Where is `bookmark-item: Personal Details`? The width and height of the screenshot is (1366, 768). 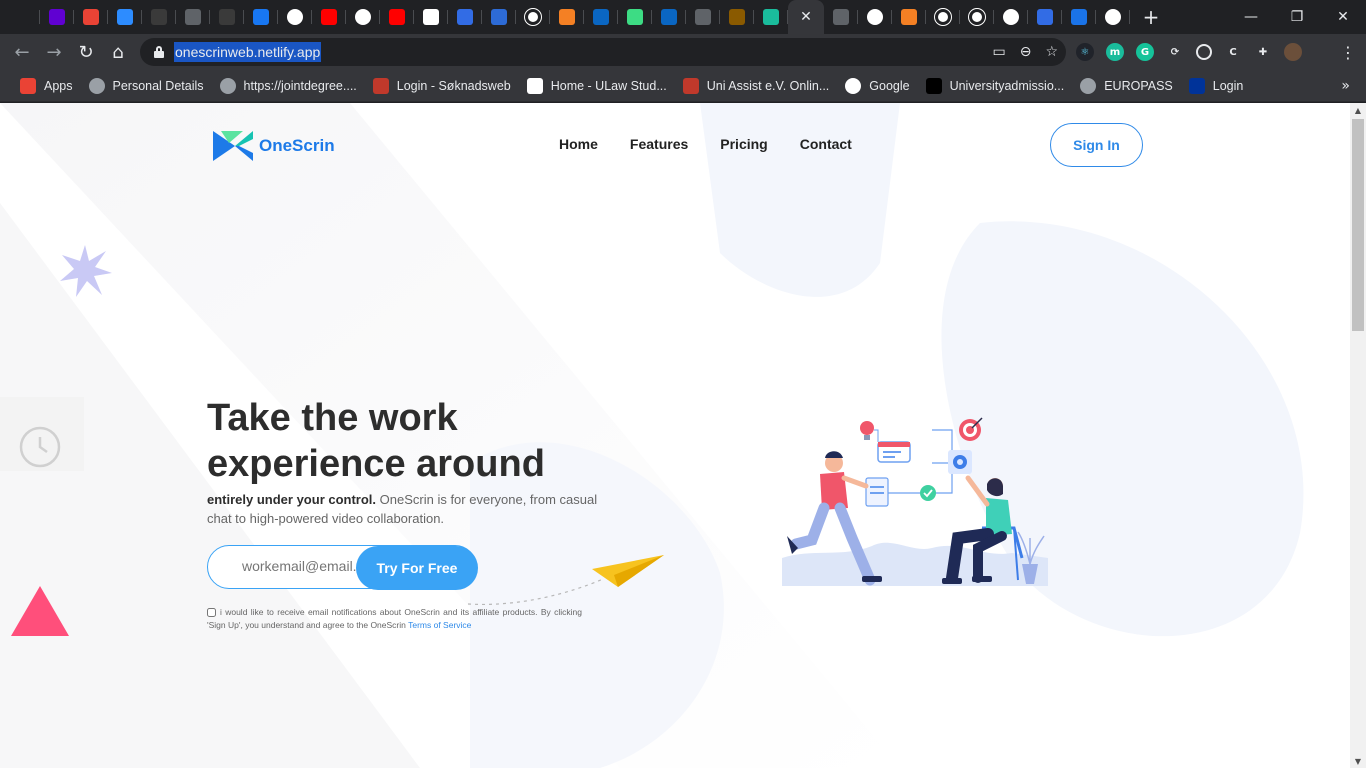
bookmark-item: Personal Details is located at coordinates (146, 86).